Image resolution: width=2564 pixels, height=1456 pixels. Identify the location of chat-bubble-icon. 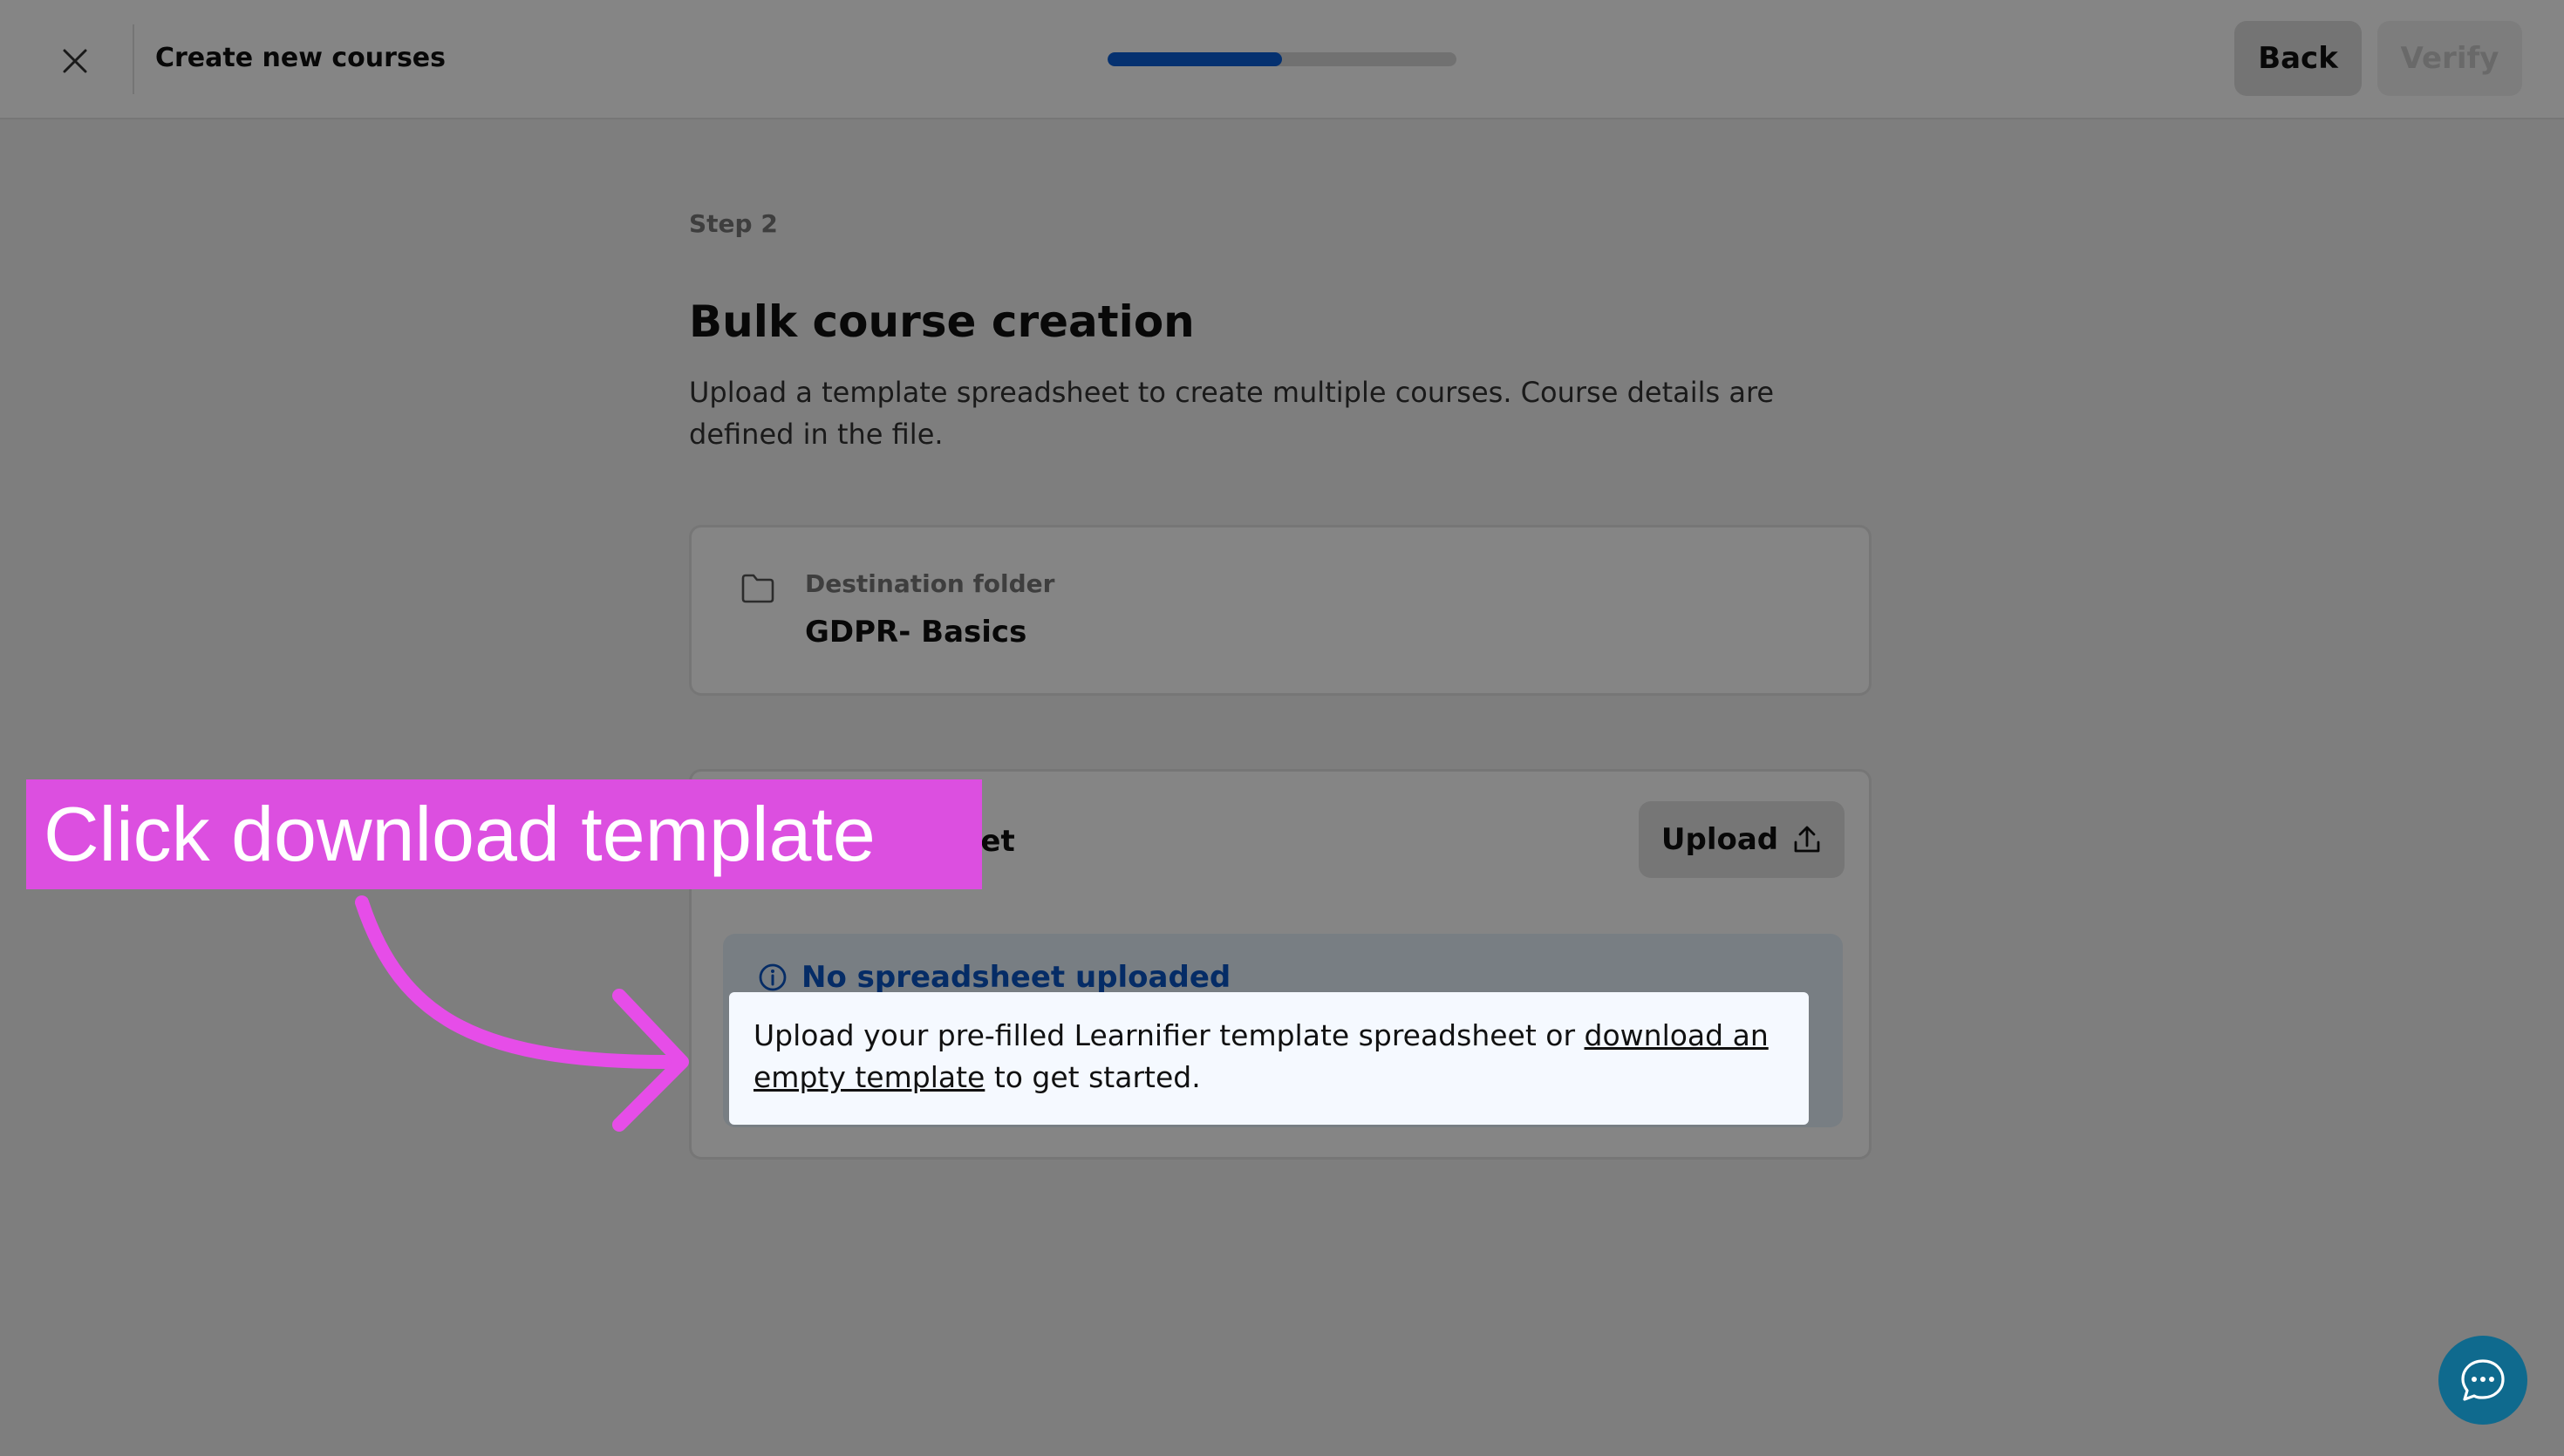
(2483, 1380).